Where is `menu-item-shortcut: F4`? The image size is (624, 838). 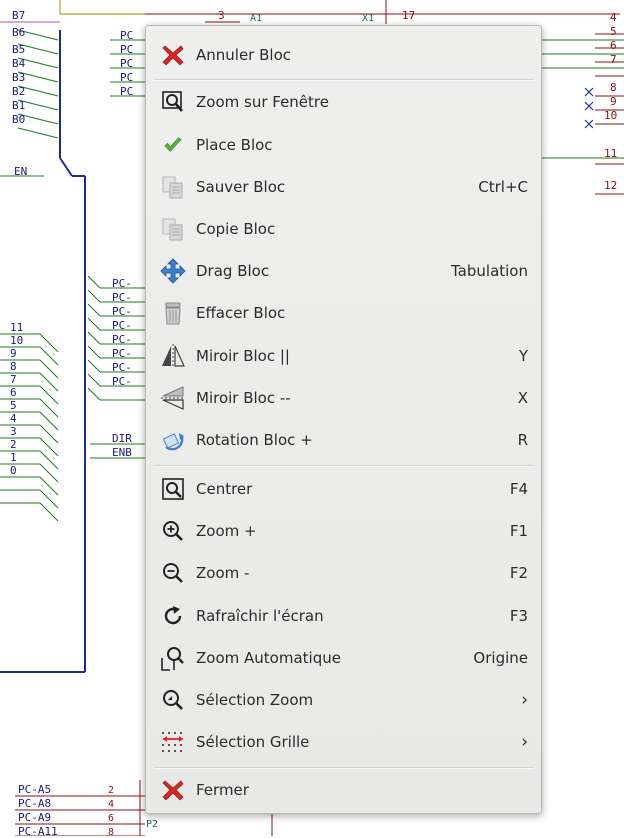 menu-item-shortcut: F4 is located at coordinates (518, 489).